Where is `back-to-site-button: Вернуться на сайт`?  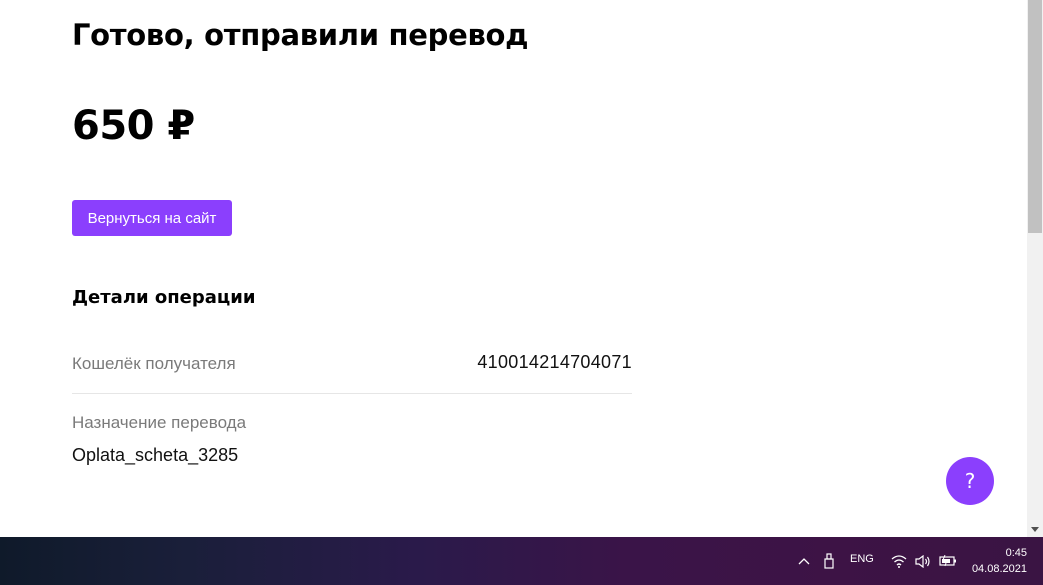
back-to-site-button: Вернуться на сайт is located at coordinates (152, 218).